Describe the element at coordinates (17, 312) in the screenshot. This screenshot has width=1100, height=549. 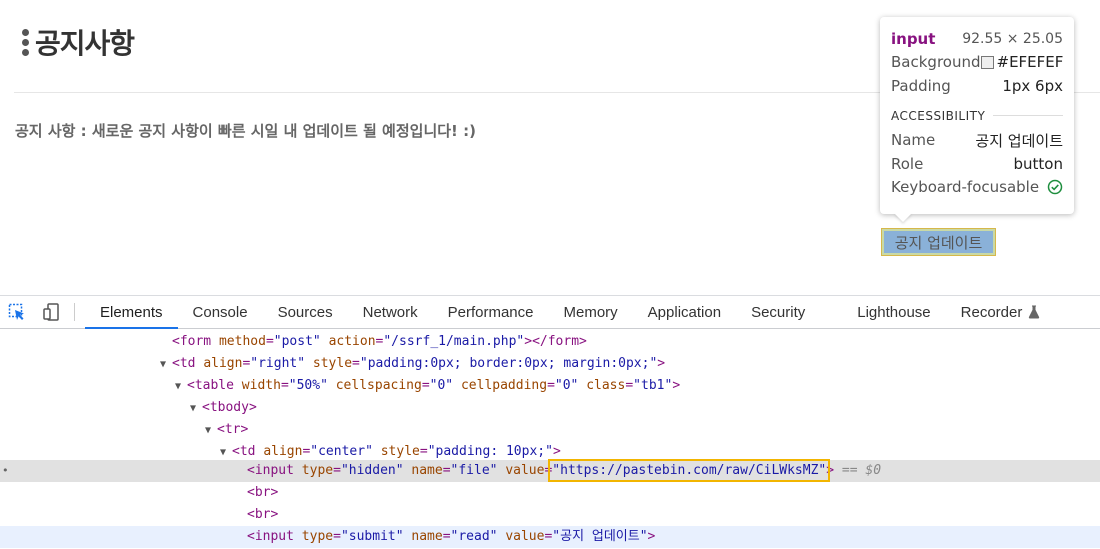
I see `inspect-element-button` at that location.